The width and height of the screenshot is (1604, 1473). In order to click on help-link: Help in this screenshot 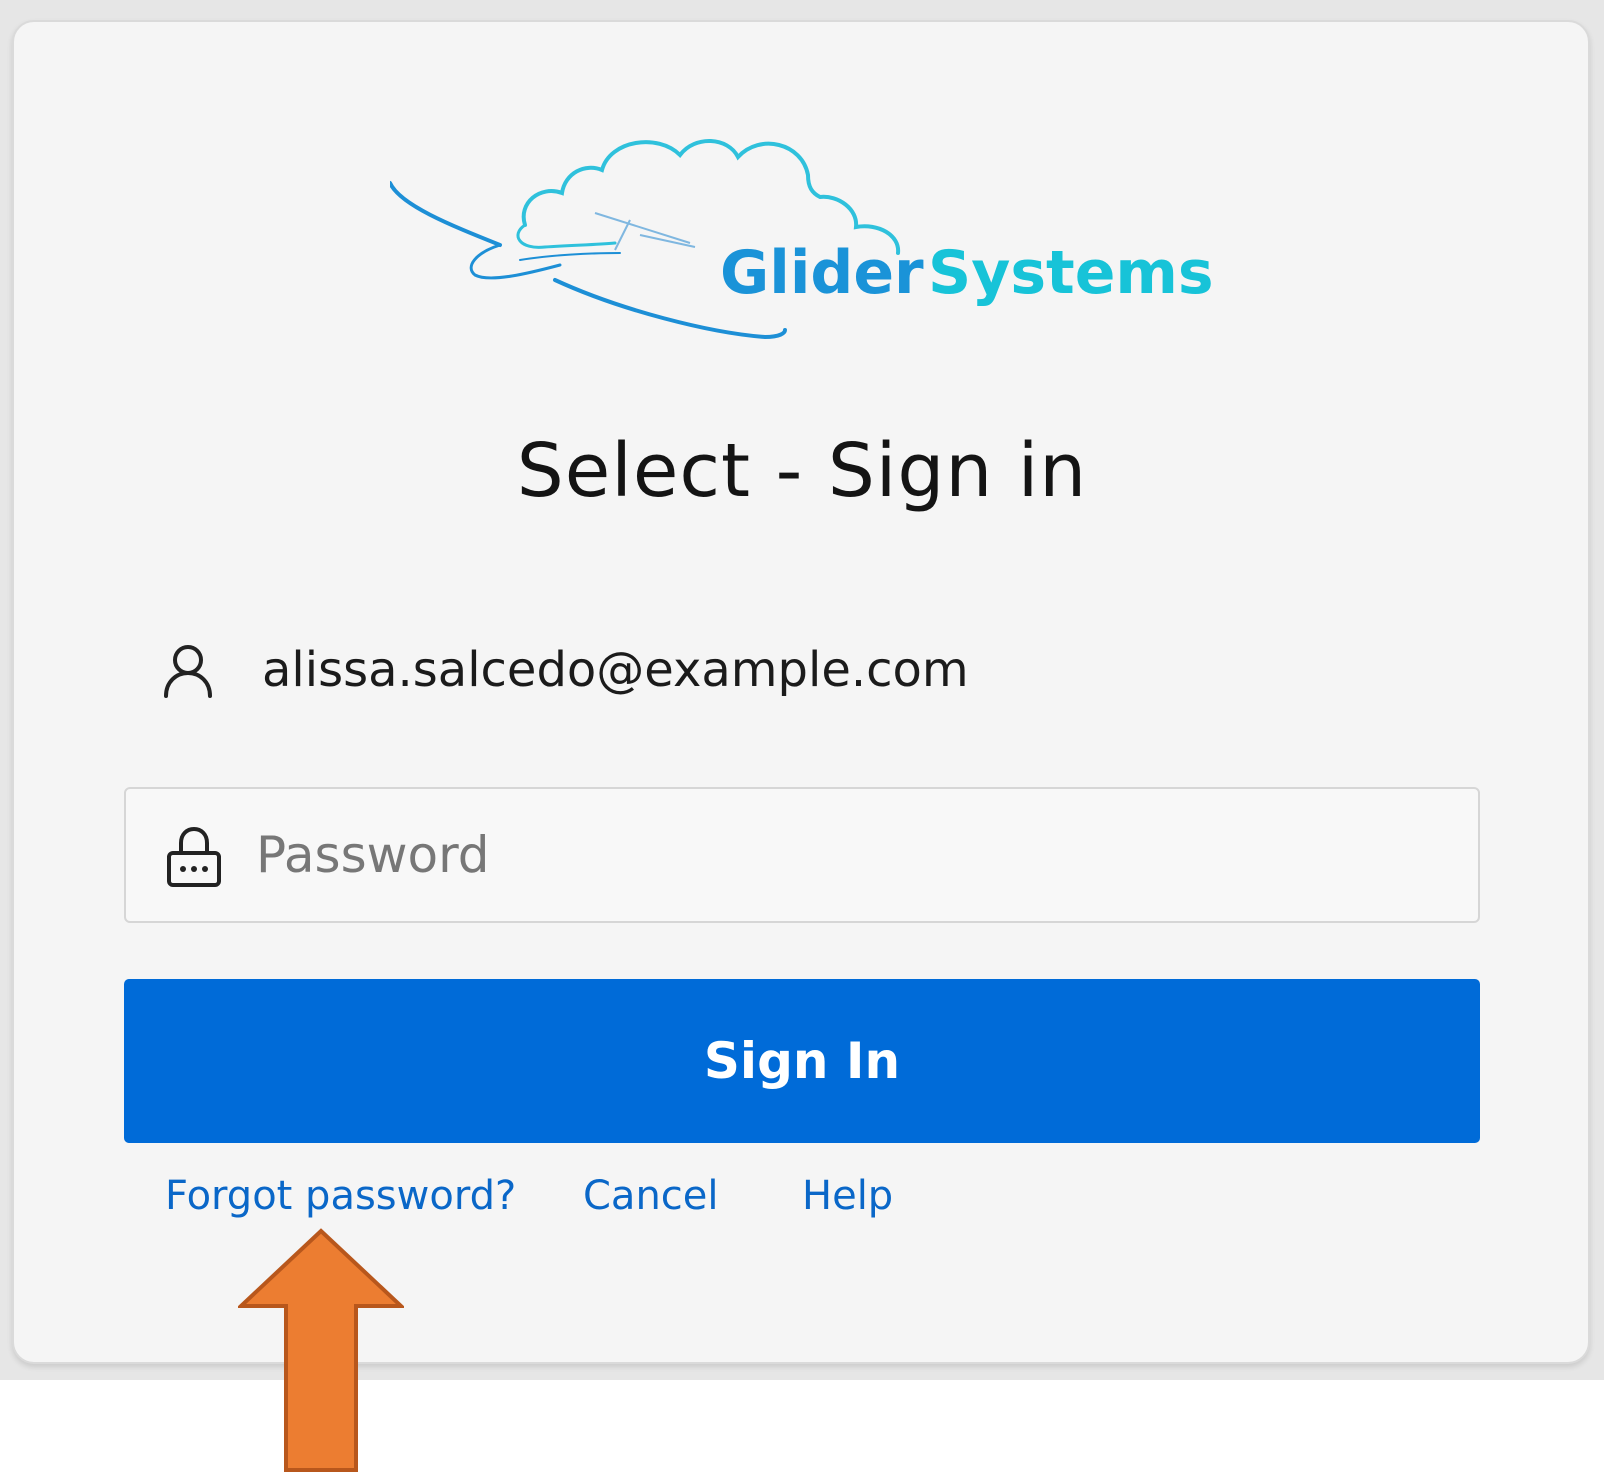, I will do `click(847, 1196)`.